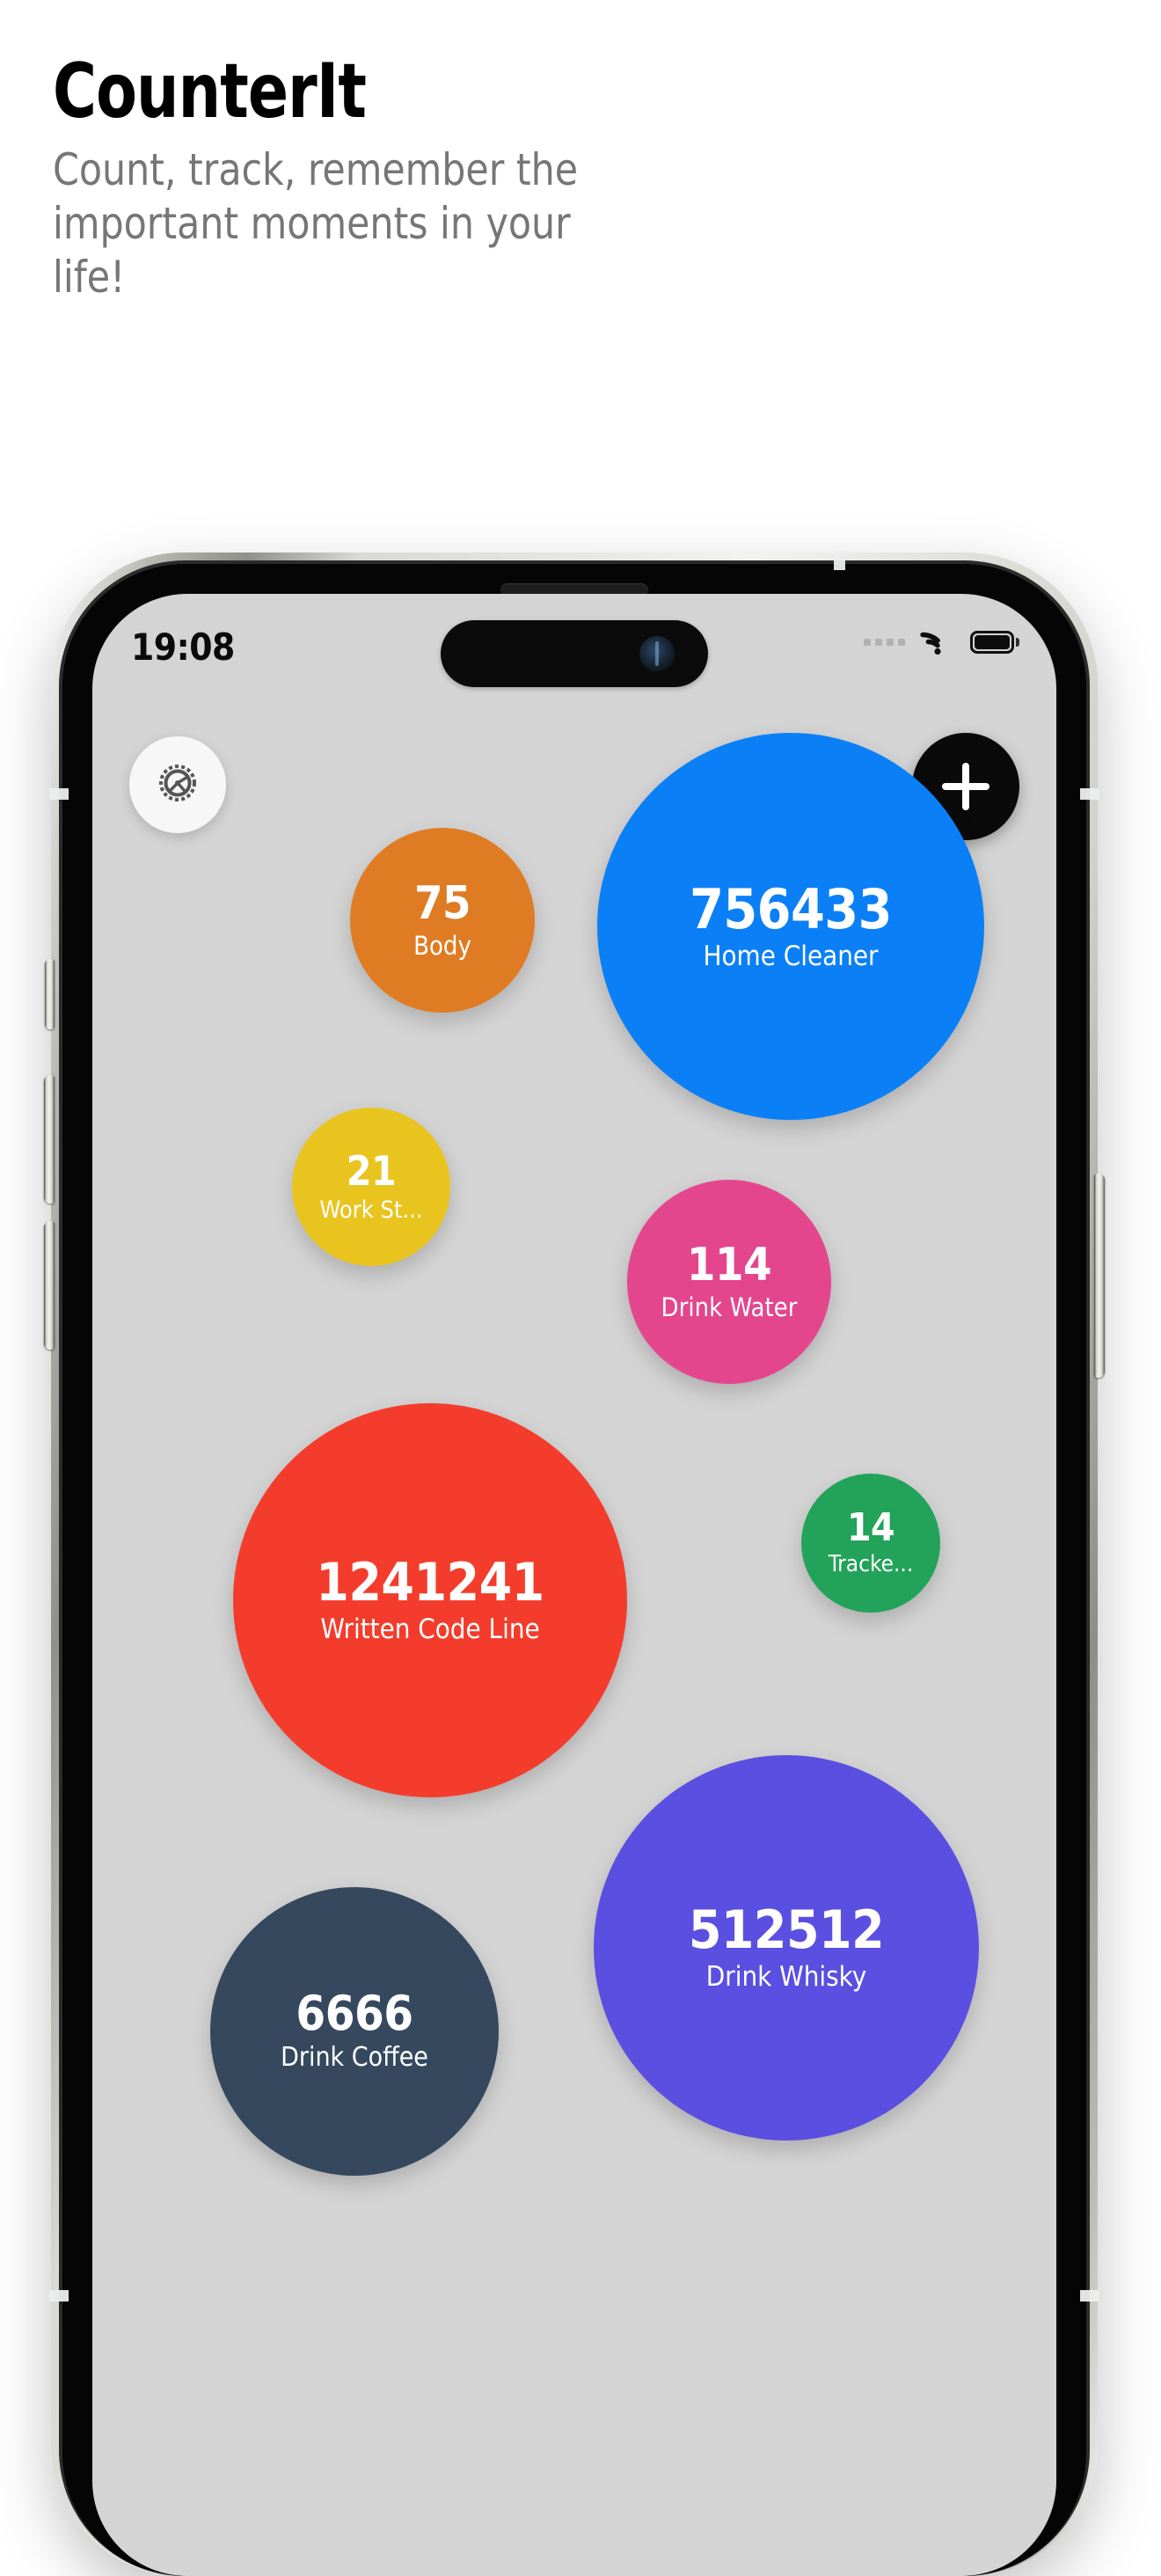  I want to click on power-button, so click(1099, 1276).